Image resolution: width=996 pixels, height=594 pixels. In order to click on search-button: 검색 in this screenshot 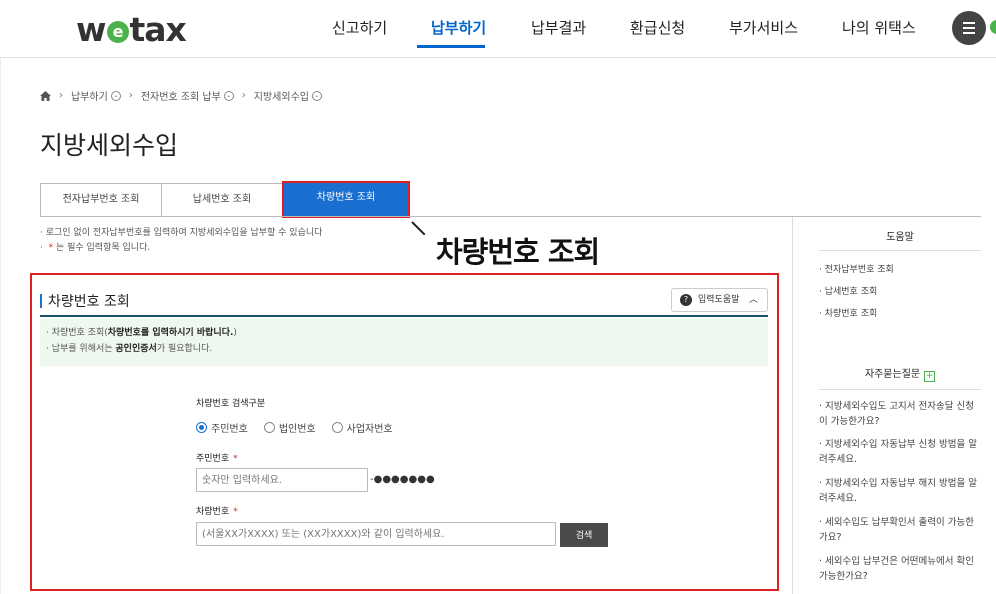, I will do `click(584, 535)`.